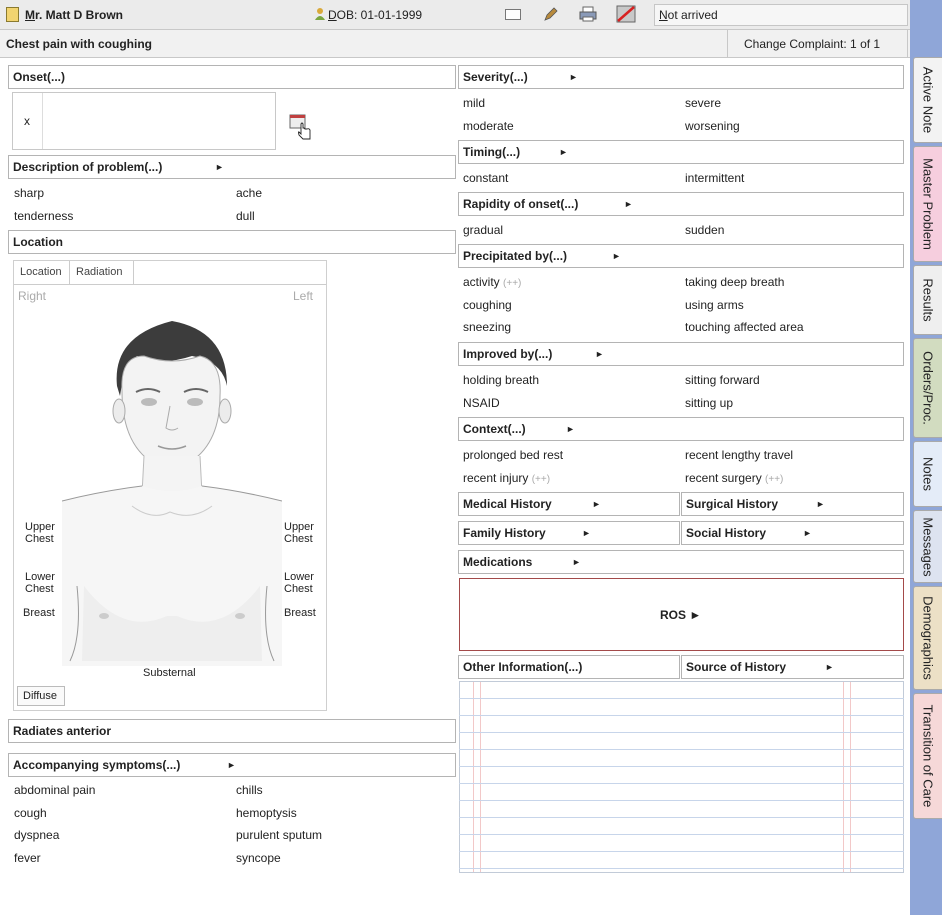  What do you see at coordinates (551, 14) in the screenshot?
I see `edit-pencil-icon` at bounding box center [551, 14].